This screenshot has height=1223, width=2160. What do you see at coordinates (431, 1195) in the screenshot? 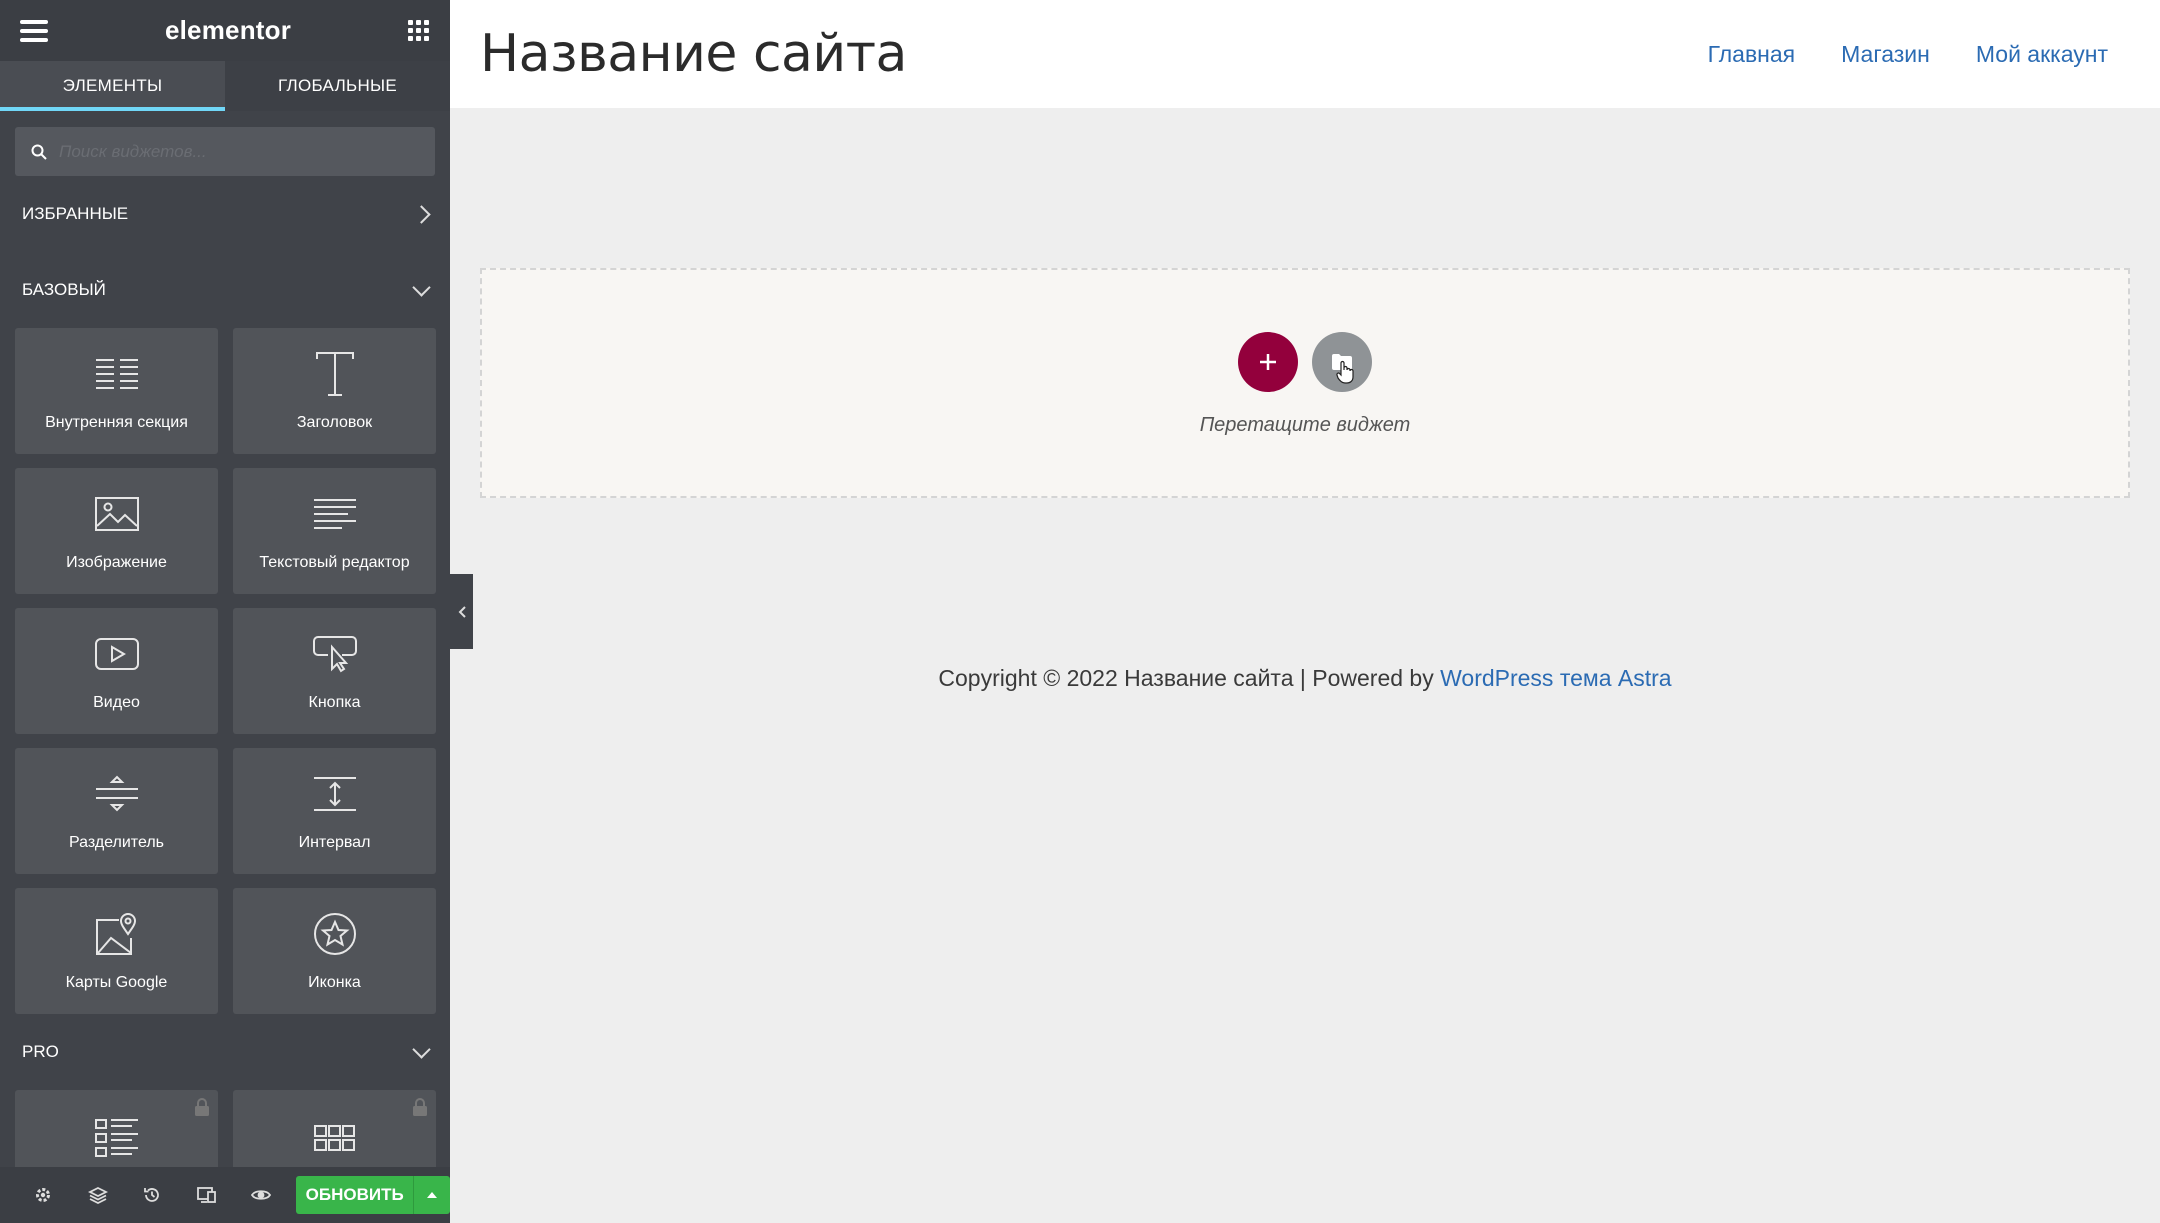
I see `save-options-caret-icon` at bounding box center [431, 1195].